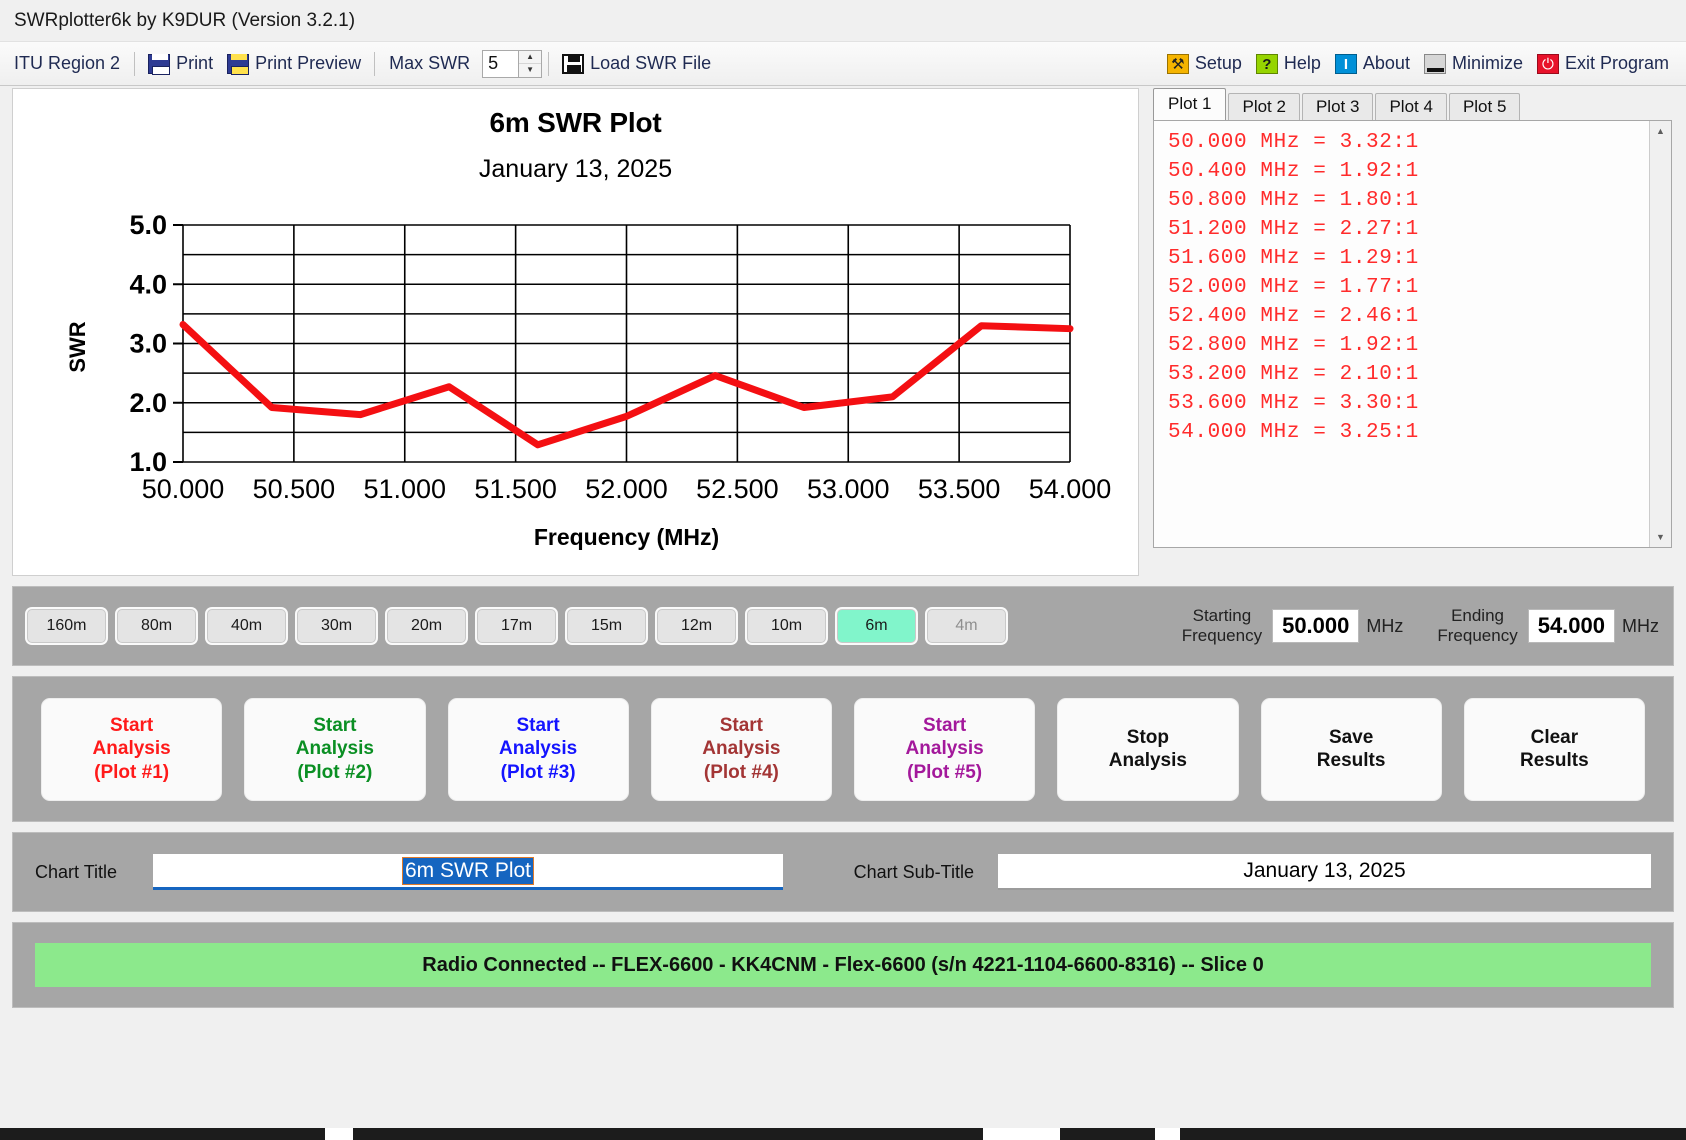 The image size is (1686, 1140). I want to click on chart-title-input: 6m SWR Plot, so click(468, 872).